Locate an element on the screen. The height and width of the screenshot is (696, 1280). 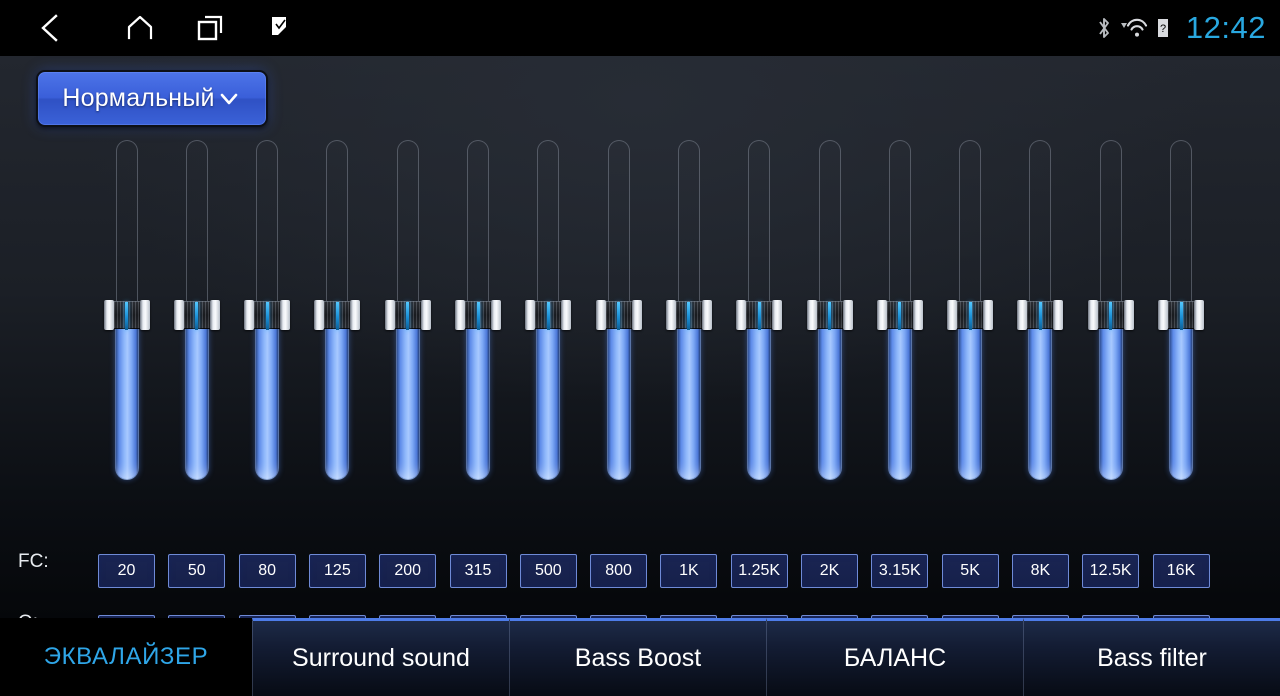
frequency-value: 1.25K is located at coordinates (759, 571).